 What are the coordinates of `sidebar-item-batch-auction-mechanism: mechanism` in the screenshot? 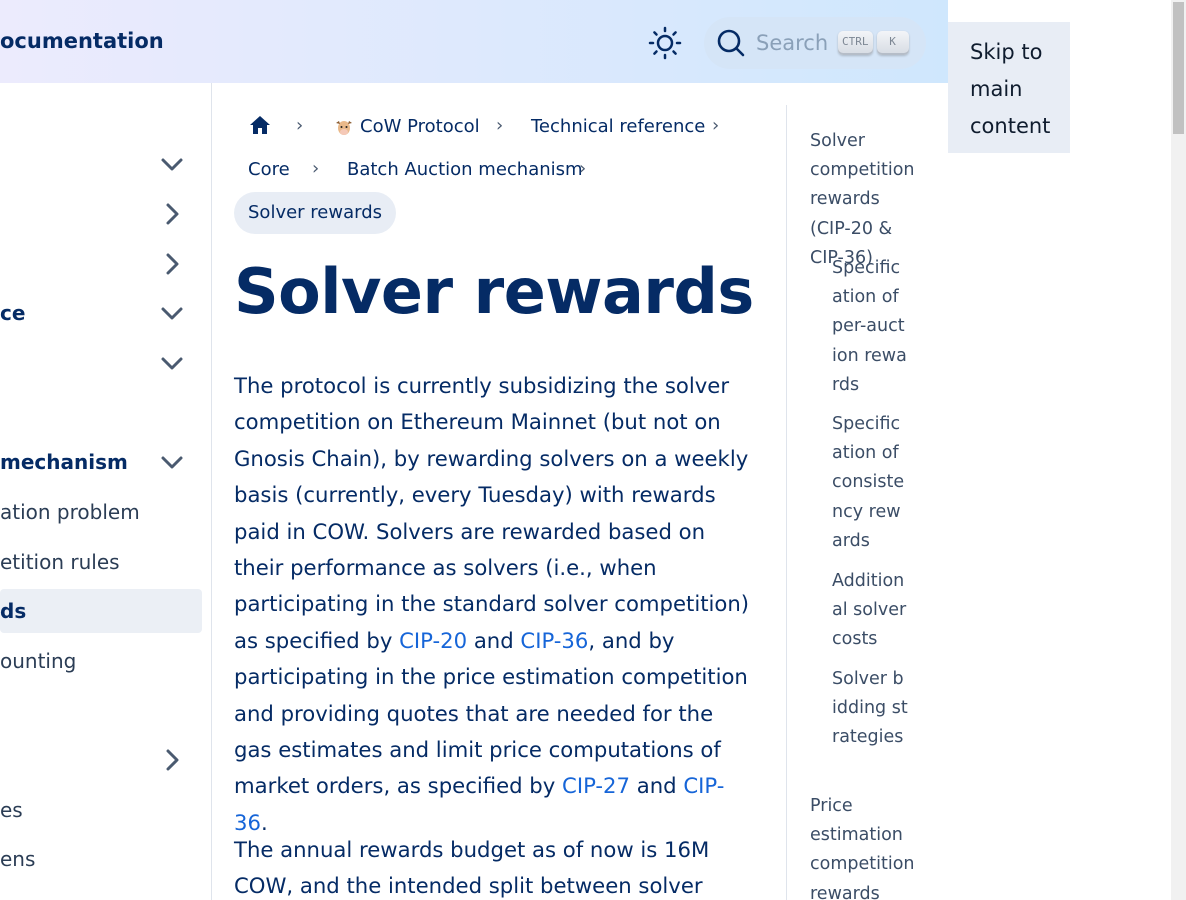 It's located at (101, 462).